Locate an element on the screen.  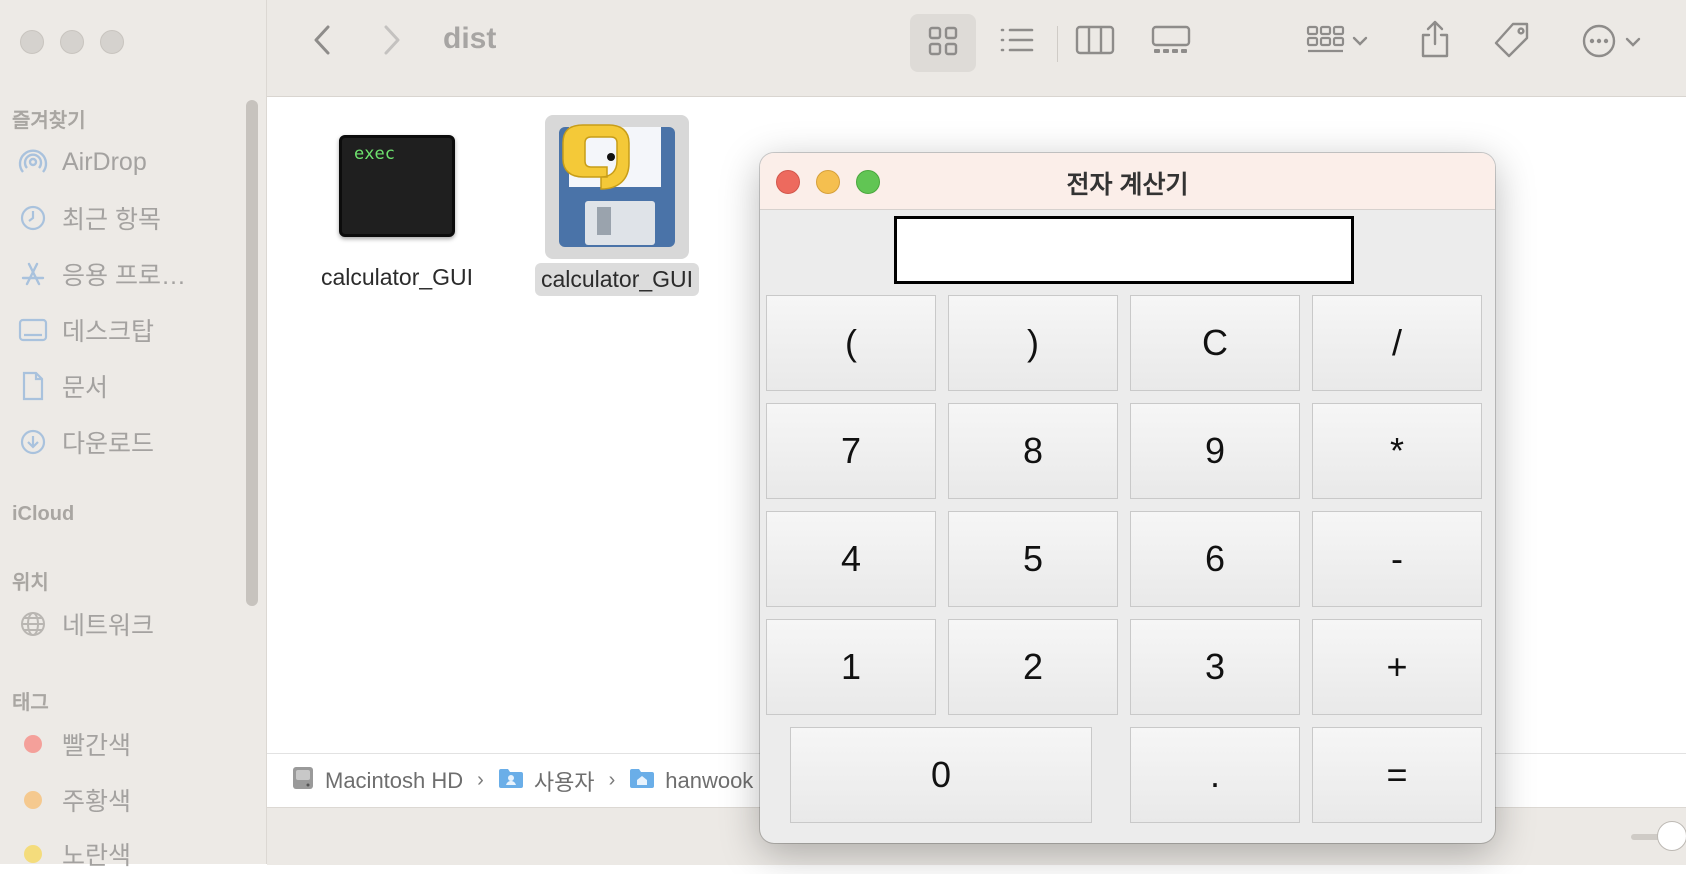
folder-title: dist is located at coordinates (470, 38).